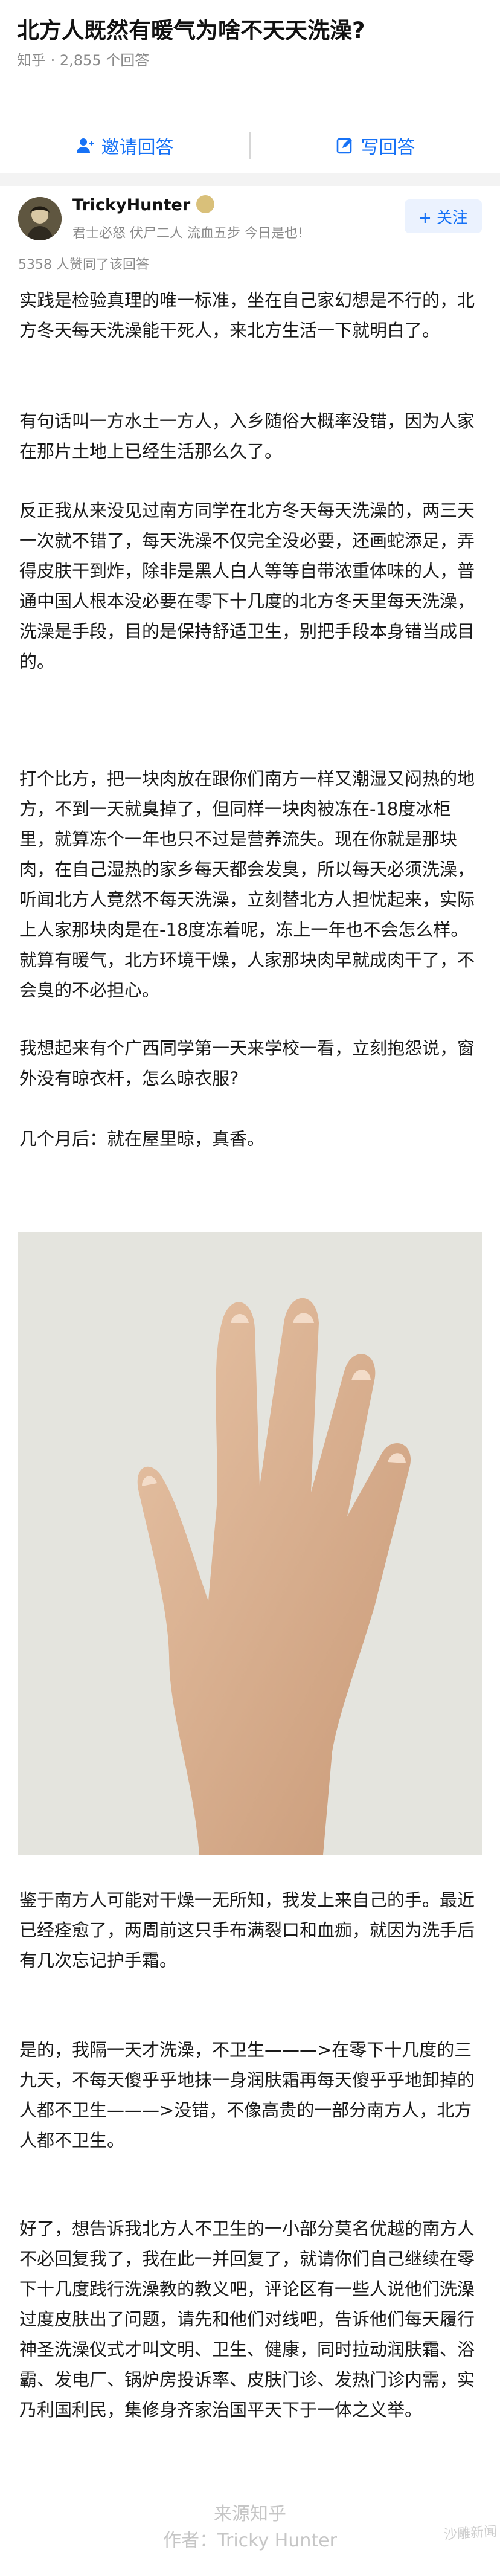  Describe the element at coordinates (250, 2515) in the screenshot. I see `watermark-source: 来源知乎` at that location.